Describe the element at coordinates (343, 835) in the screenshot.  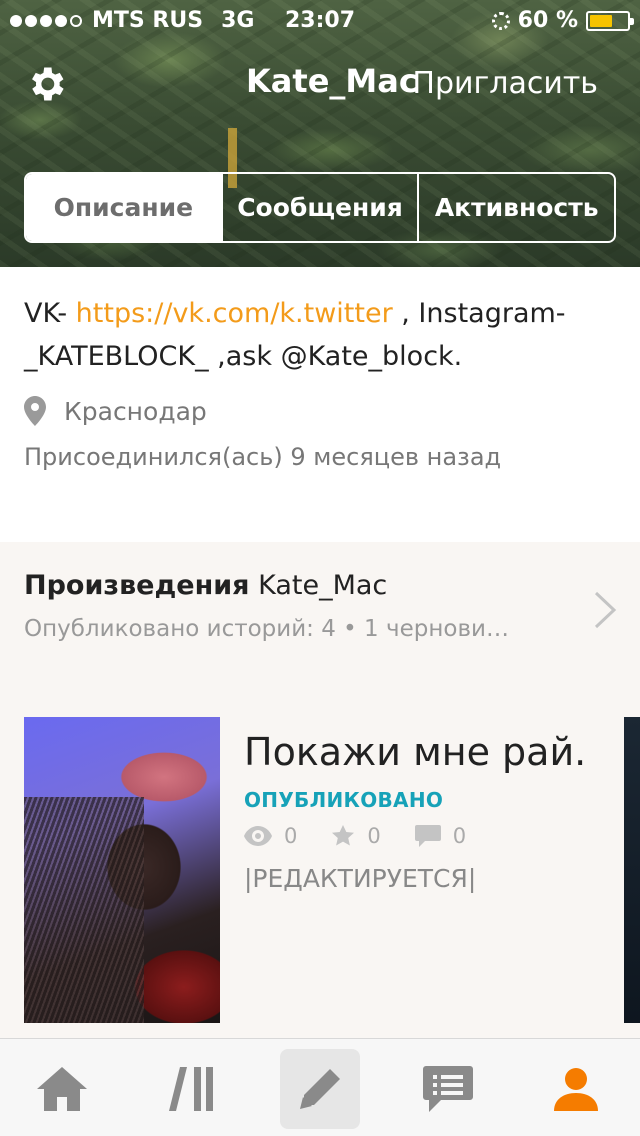
I see `star-icon` at that location.